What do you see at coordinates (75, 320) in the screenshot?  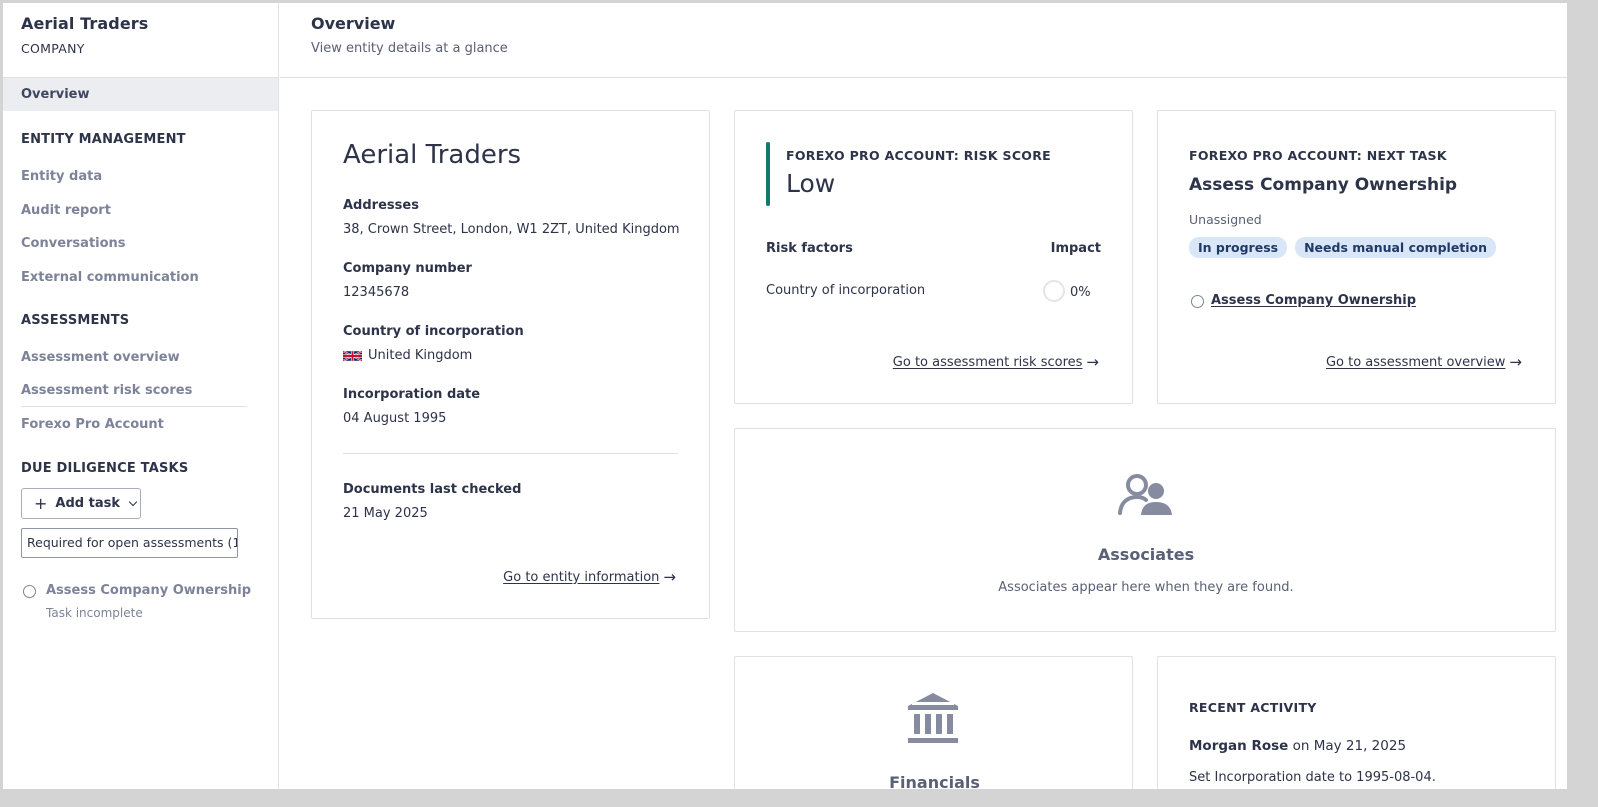 I see `section-assessments: ASSESSMENTS` at bounding box center [75, 320].